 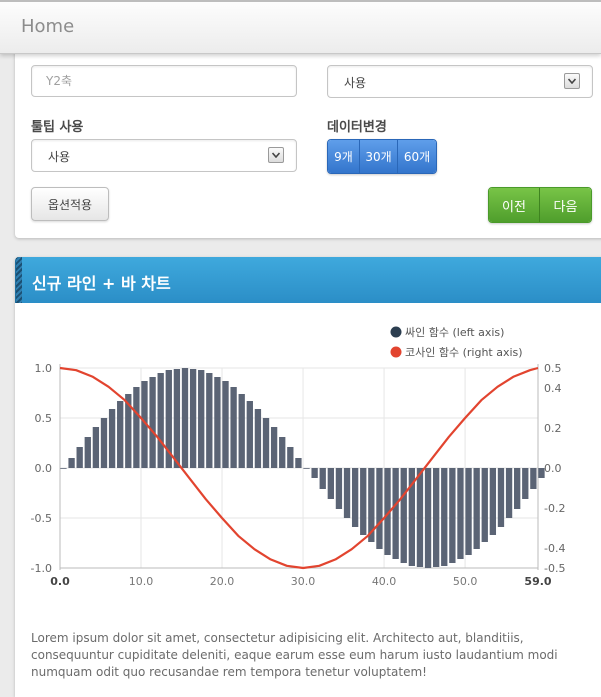 What do you see at coordinates (417, 156) in the screenshot?
I see `data-60-button: 60개` at bounding box center [417, 156].